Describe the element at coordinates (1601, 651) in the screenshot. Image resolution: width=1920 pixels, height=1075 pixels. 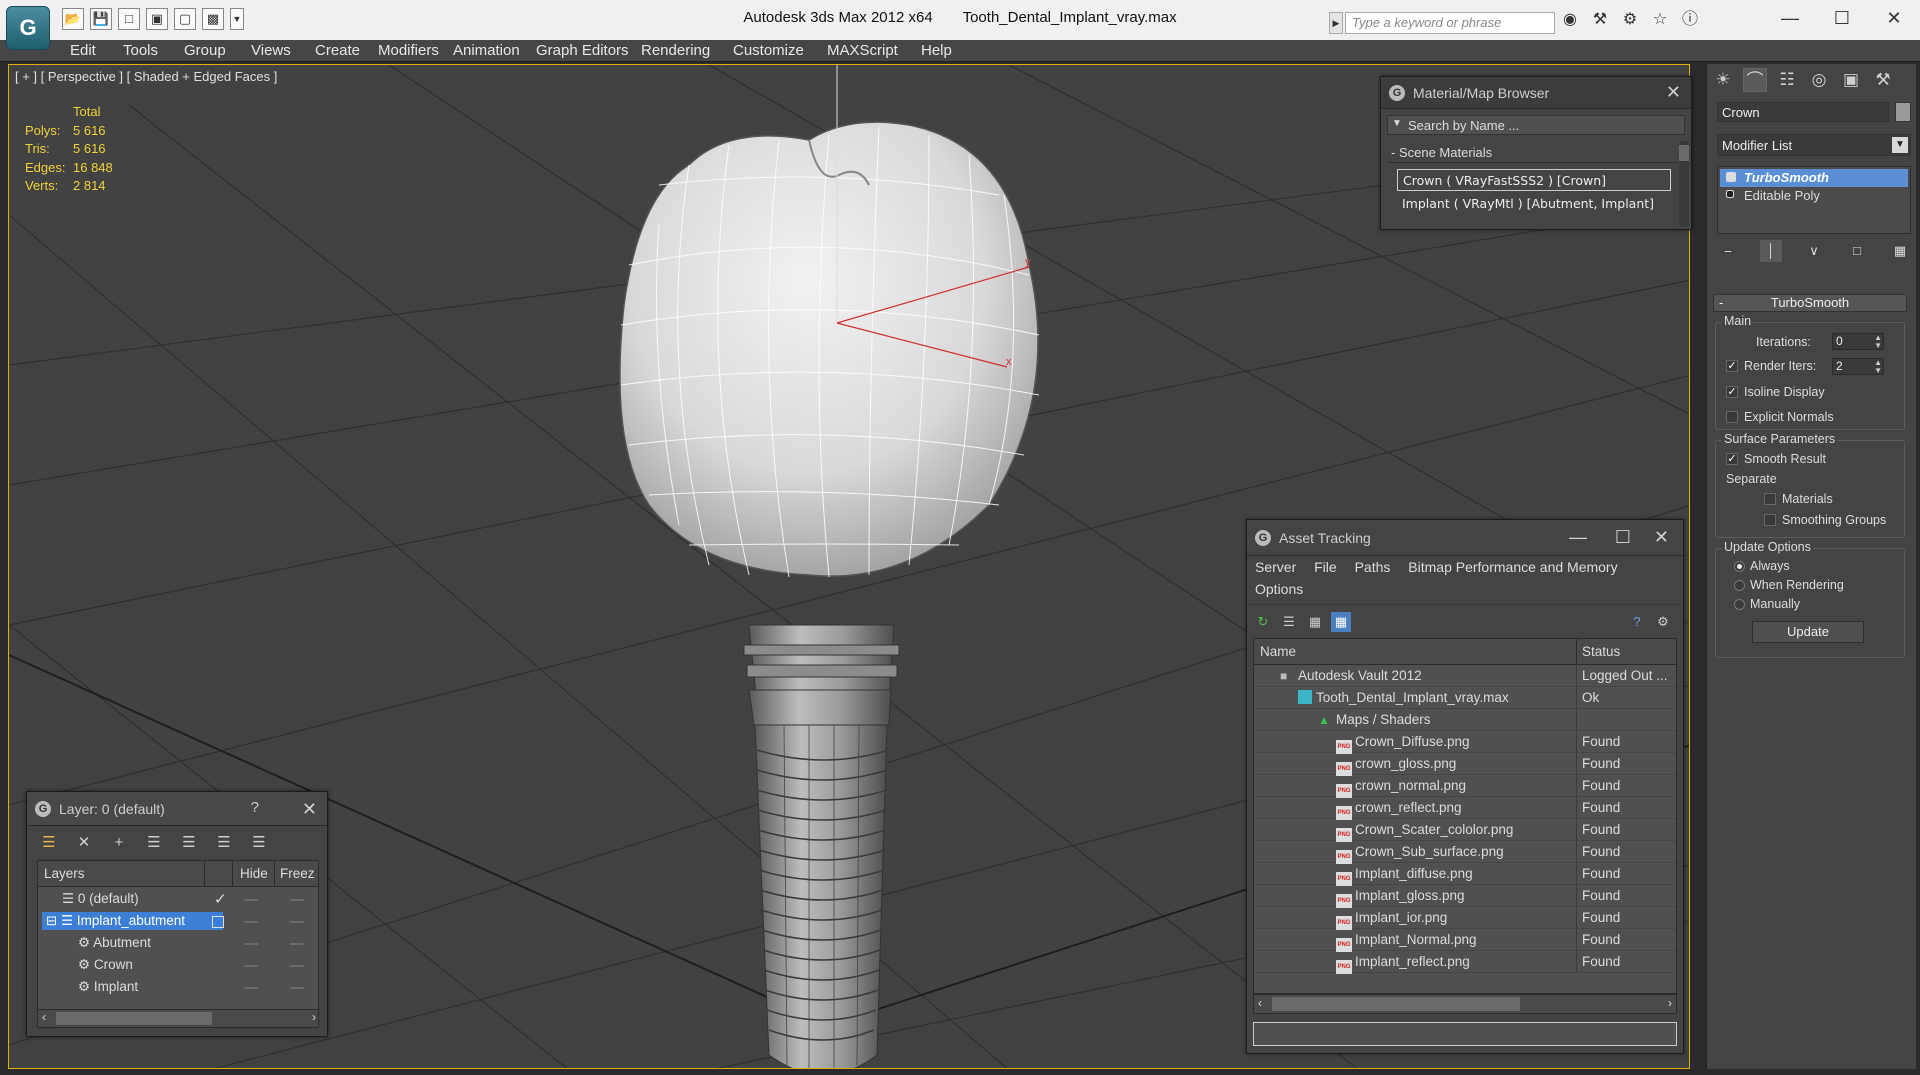
I see `column-status: Status` at that location.